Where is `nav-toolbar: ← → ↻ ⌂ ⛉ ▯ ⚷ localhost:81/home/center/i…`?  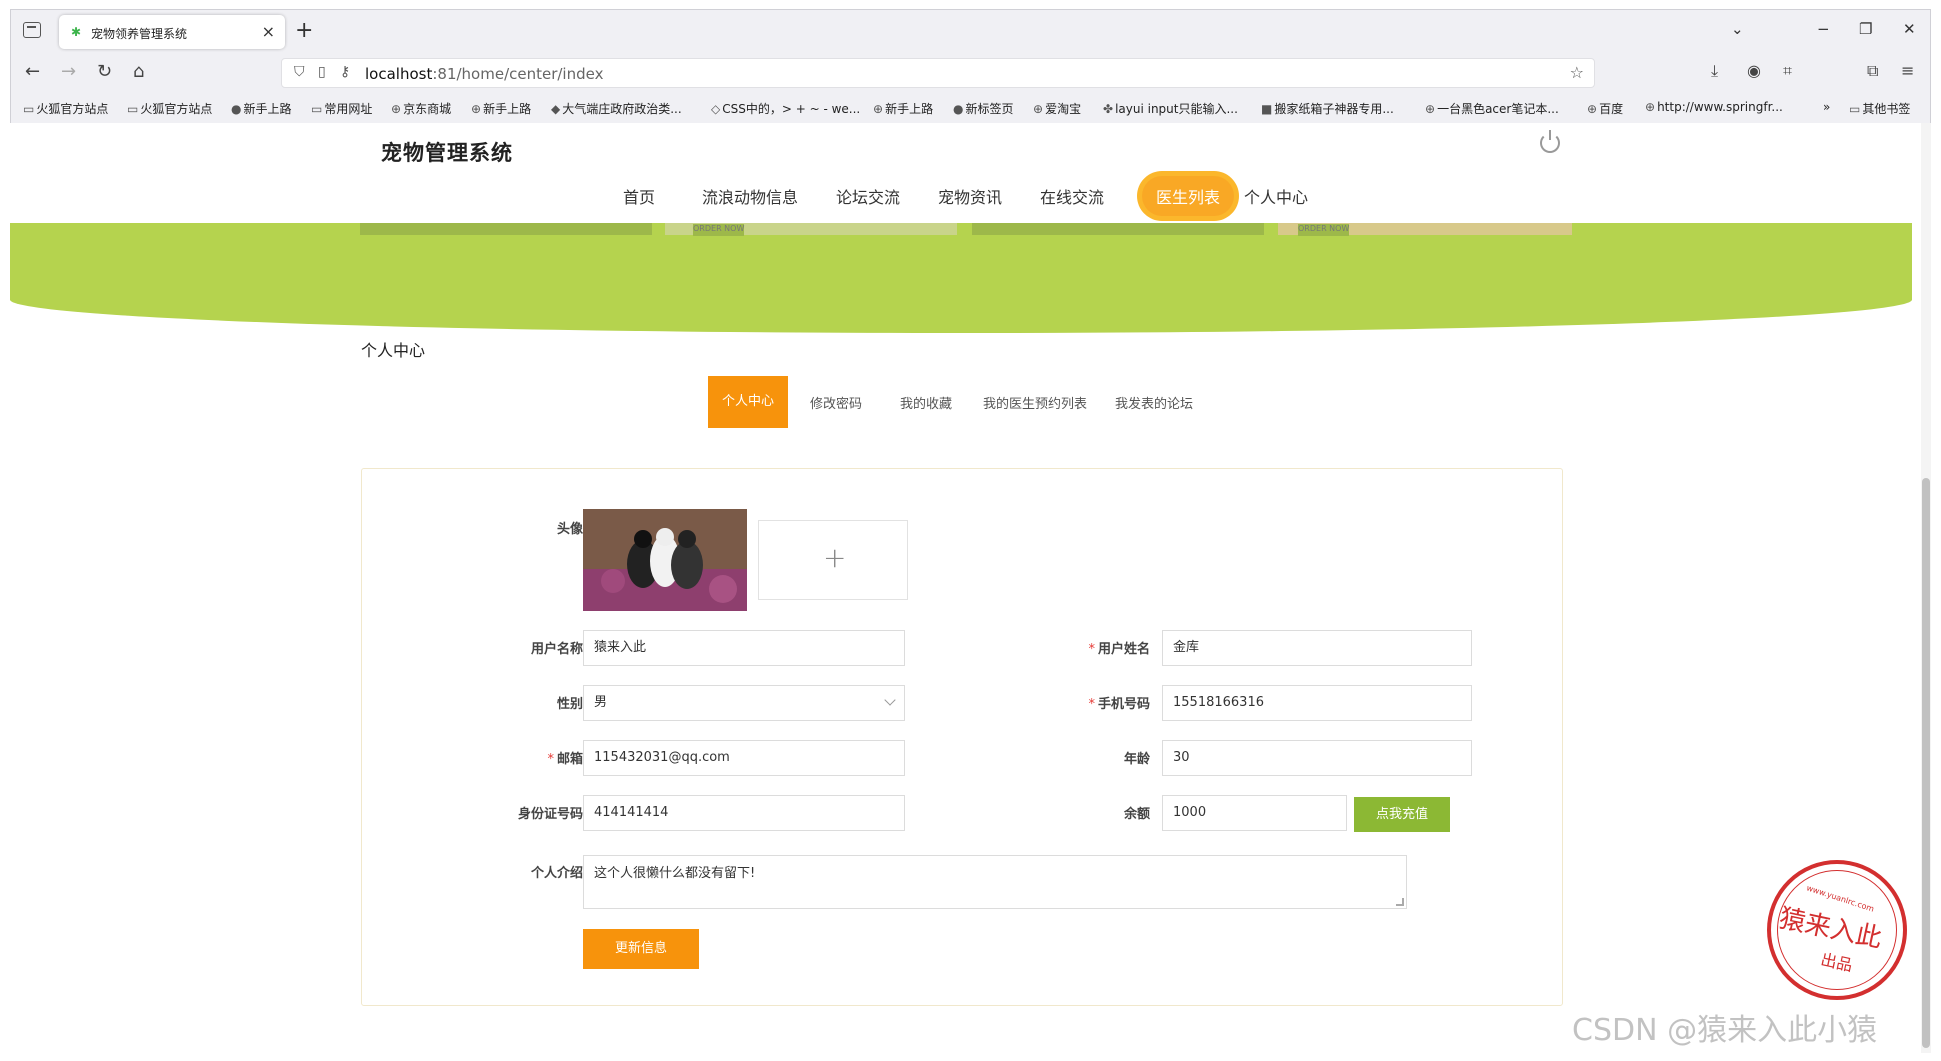
nav-toolbar: ← → ↻ ⌂ ⛉ ▯ ⚷ localhost:81/home/center/i… is located at coordinates (970, 73).